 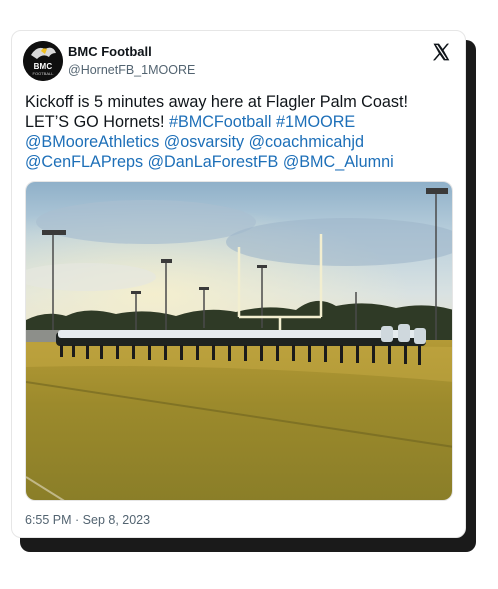 I want to click on avatar-label: BMC, so click(x=43, y=66).